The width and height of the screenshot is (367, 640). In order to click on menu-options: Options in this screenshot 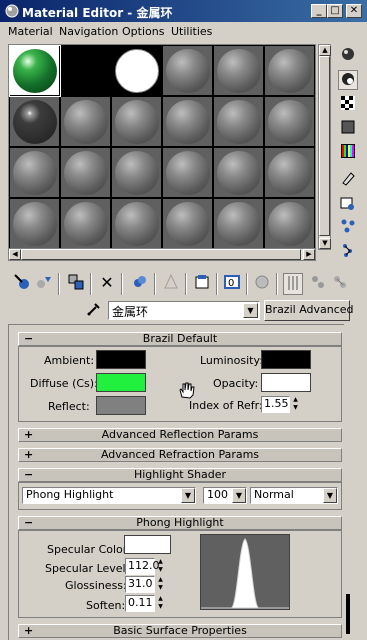, I will do `click(143, 31)`.